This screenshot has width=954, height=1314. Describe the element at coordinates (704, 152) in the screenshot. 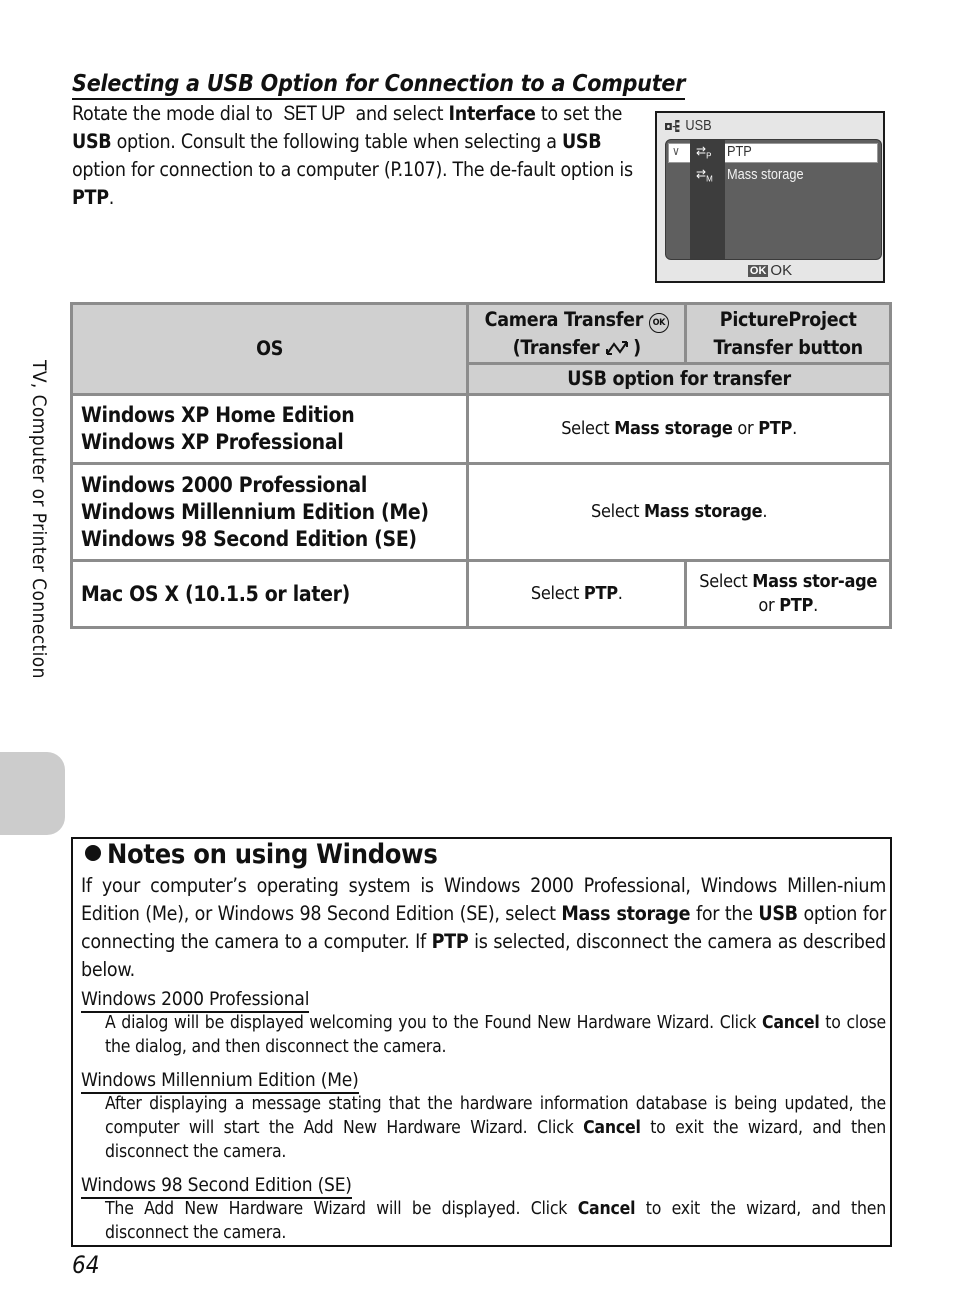

I see `usb-ptp-icon: ⇄P` at that location.